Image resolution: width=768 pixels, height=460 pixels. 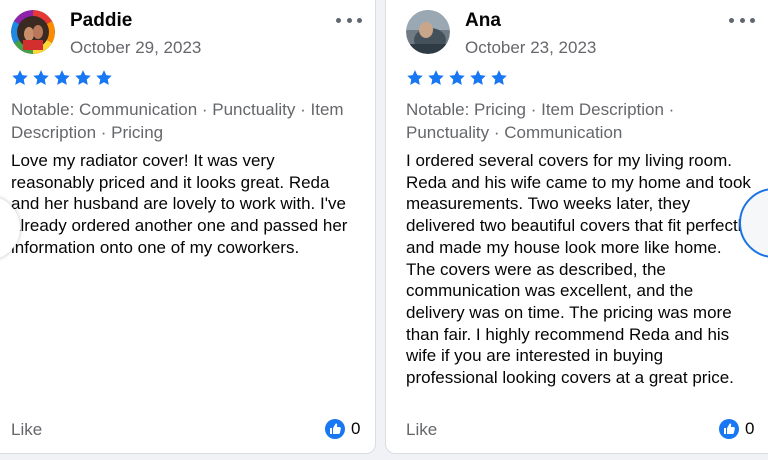 I want to click on review-date: October 29, 2023, so click(x=136, y=47).